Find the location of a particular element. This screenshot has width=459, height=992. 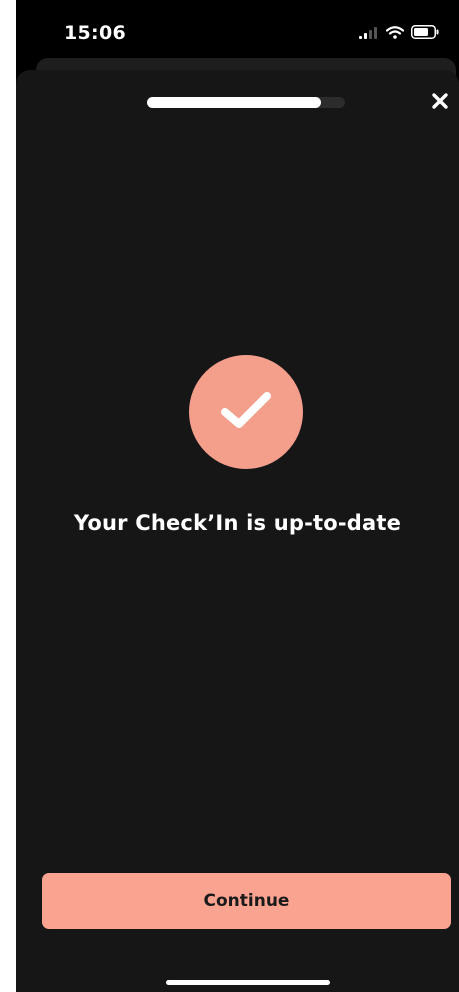

continue-button: Continue is located at coordinates (246, 901).